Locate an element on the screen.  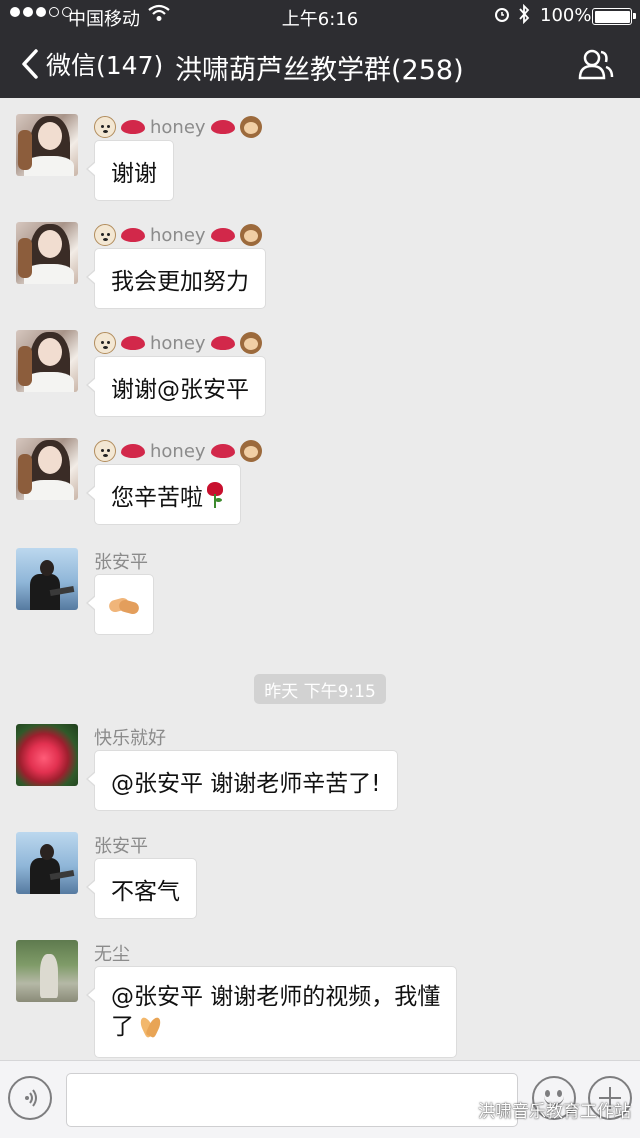
avatar-kuaile is located at coordinates (47, 755).